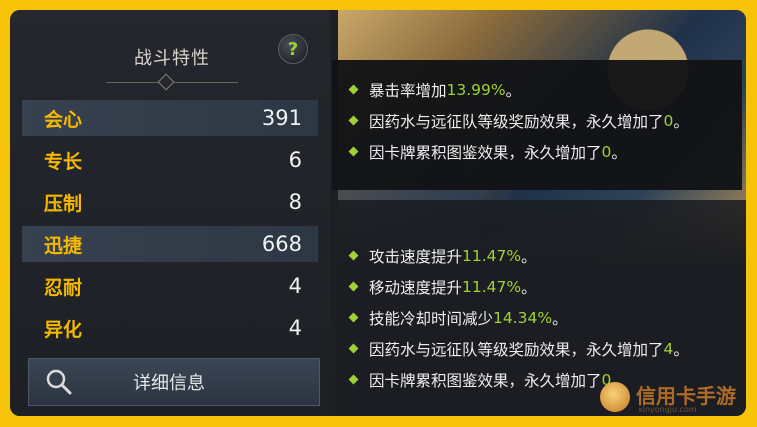 The height and width of the screenshot is (427, 757). Describe the element at coordinates (537, 89) in the screenshot. I see `tooltip-line: 暴击率增加 13.99%。` at that location.